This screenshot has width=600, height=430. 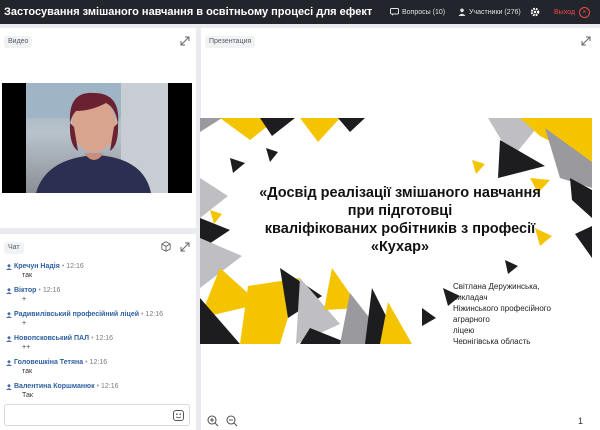 I want to click on participants-button: Участники (276), so click(x=489, y=12).